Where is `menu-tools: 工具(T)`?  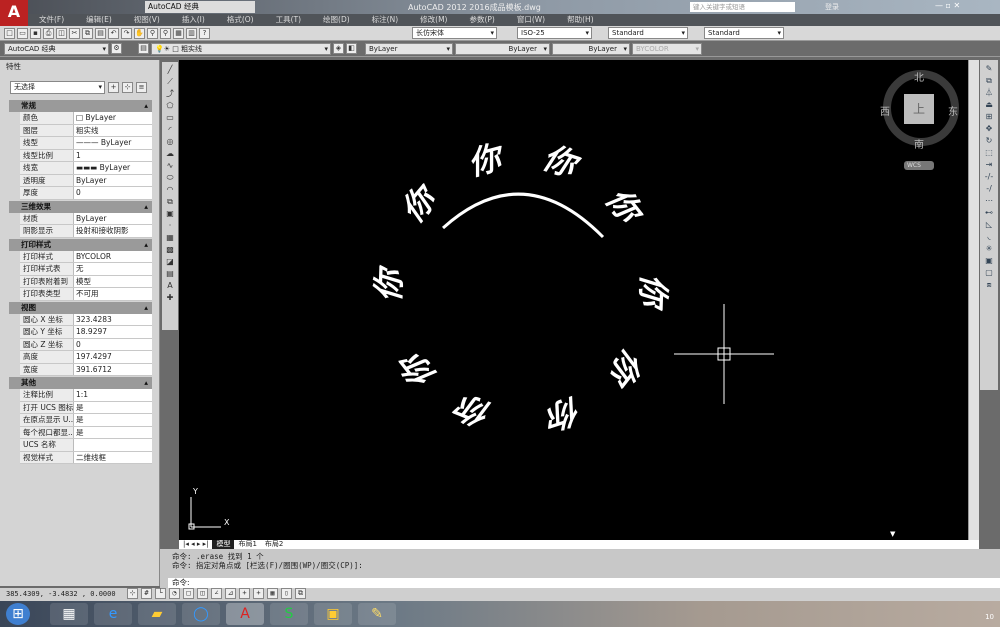 menu-tools: 工具(T) is located at coordinates (288, 20).